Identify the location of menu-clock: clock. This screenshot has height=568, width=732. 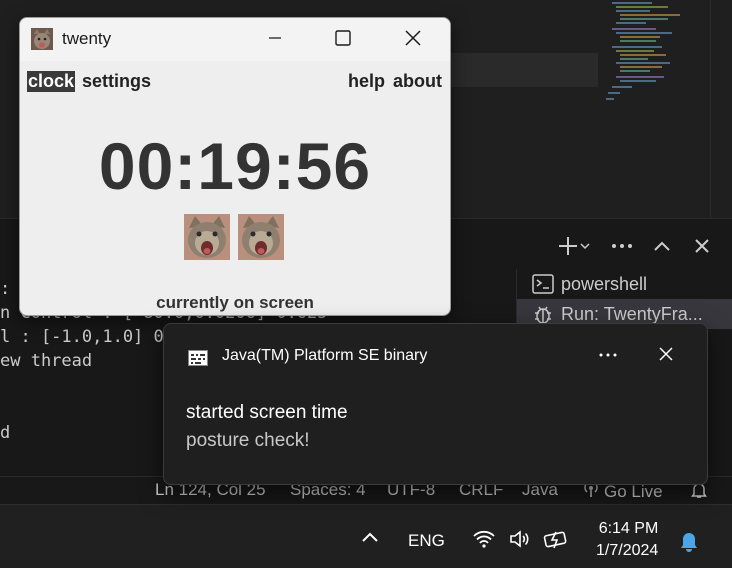
(51, 81).